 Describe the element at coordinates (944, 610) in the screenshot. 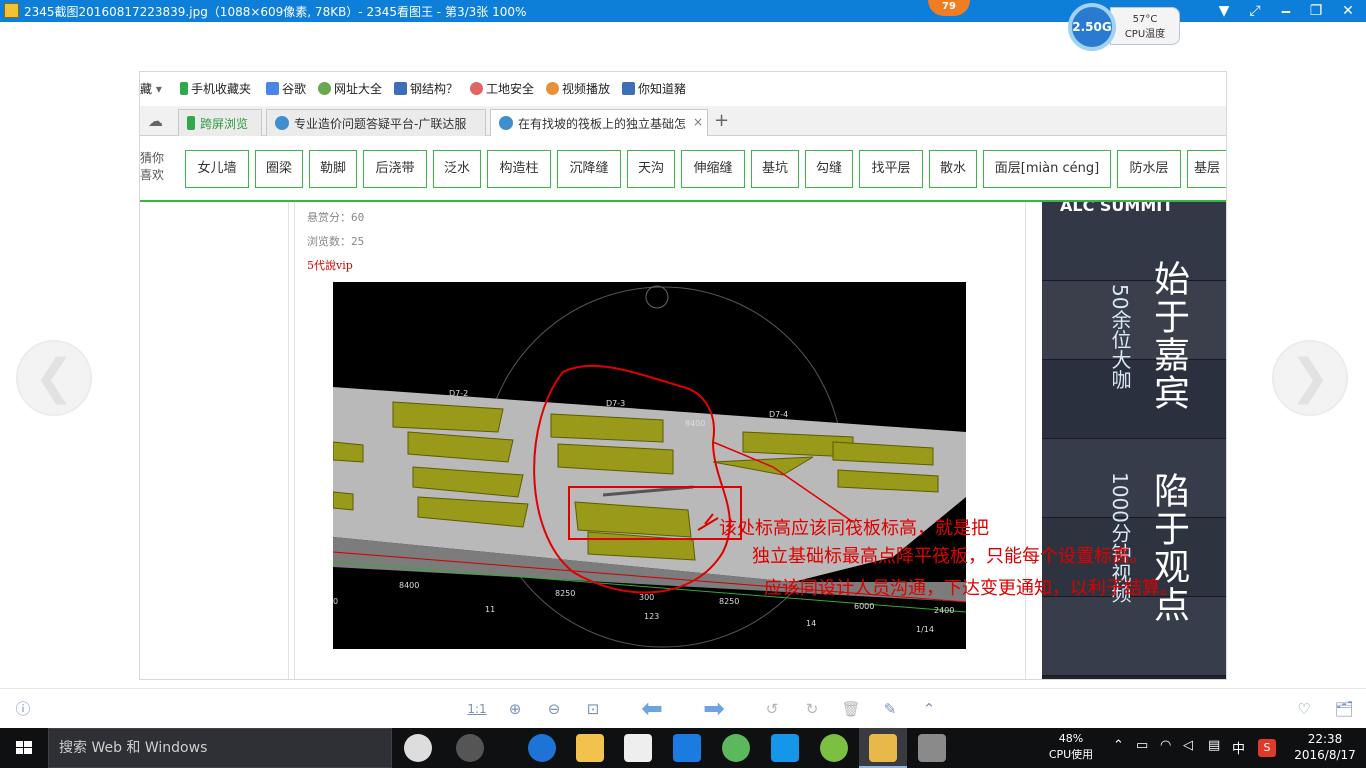

I see `cad-label: 2400` at that location.